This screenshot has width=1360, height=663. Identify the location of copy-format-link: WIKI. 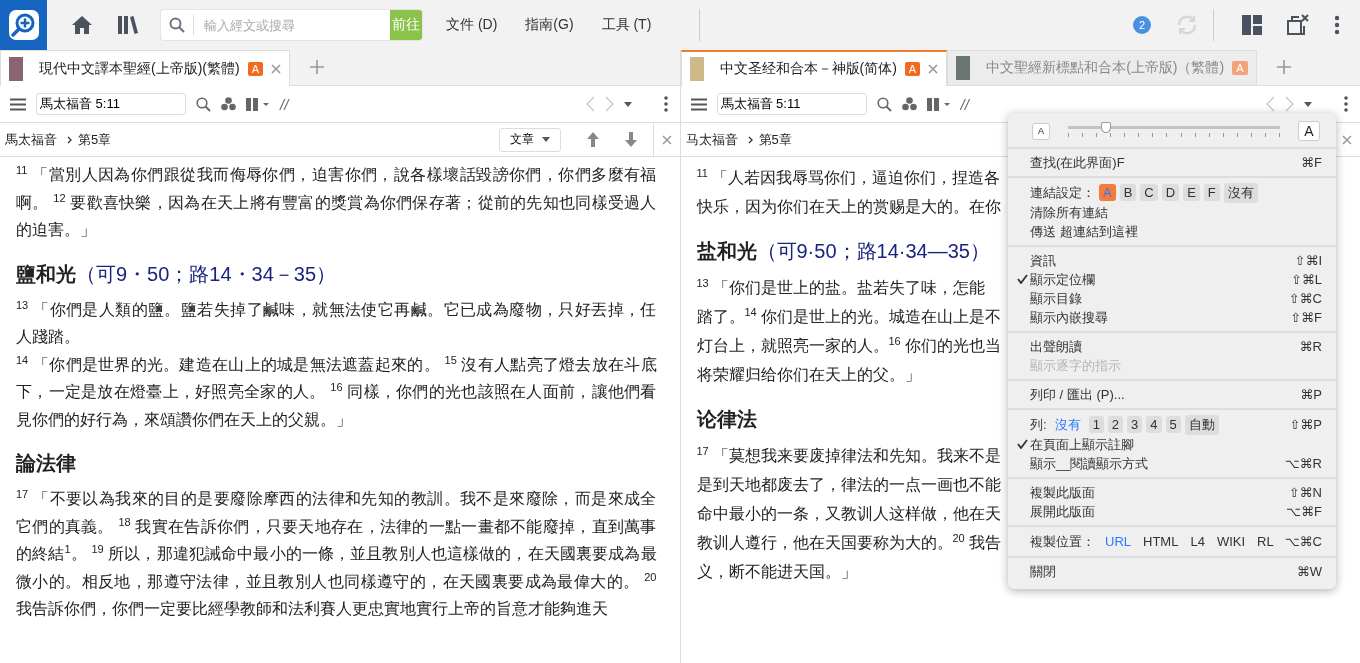
(1231, 541).